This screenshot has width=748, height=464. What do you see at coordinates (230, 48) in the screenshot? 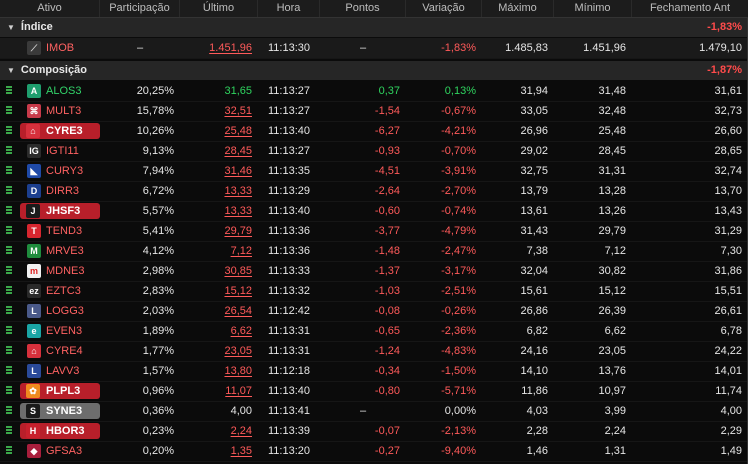
I see `cell-ultimo: 1.451,96` at bounding box center [230, 48].